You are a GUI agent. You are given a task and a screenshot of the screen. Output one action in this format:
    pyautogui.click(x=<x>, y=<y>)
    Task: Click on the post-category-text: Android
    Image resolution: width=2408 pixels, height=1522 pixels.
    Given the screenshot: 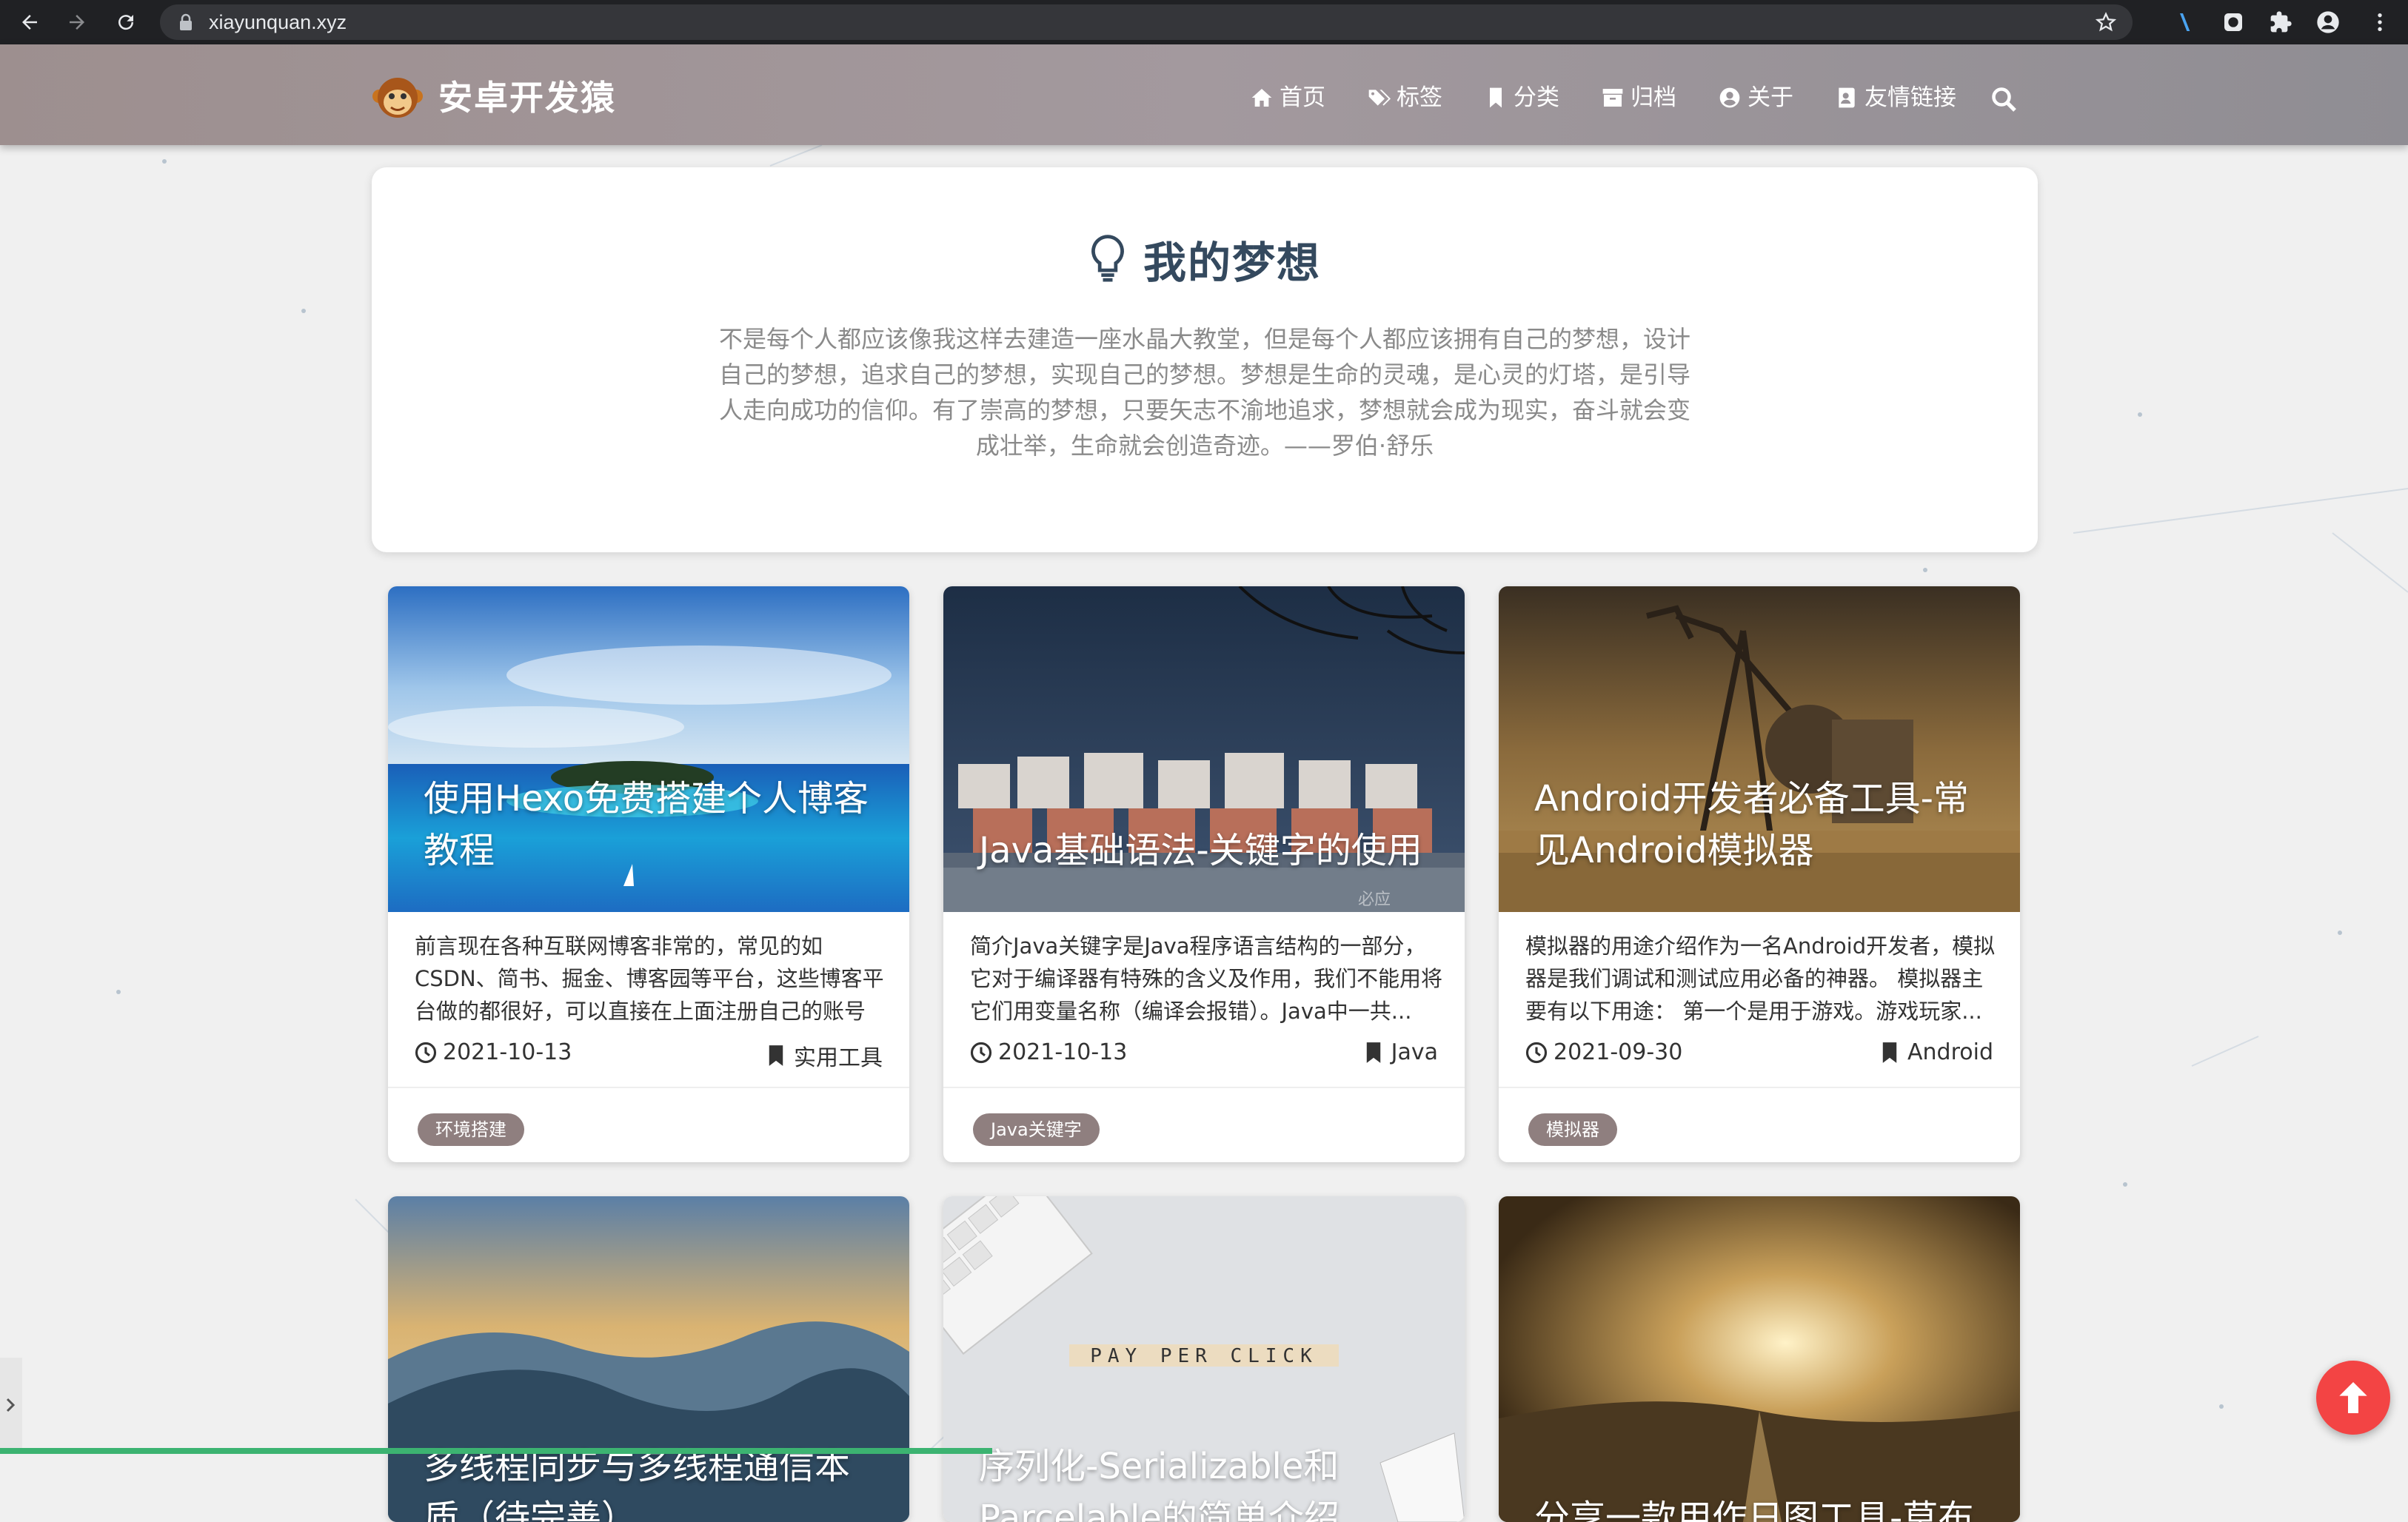 What is the action you would take?
    pyautogui.click(x=1950, y=1052)
    